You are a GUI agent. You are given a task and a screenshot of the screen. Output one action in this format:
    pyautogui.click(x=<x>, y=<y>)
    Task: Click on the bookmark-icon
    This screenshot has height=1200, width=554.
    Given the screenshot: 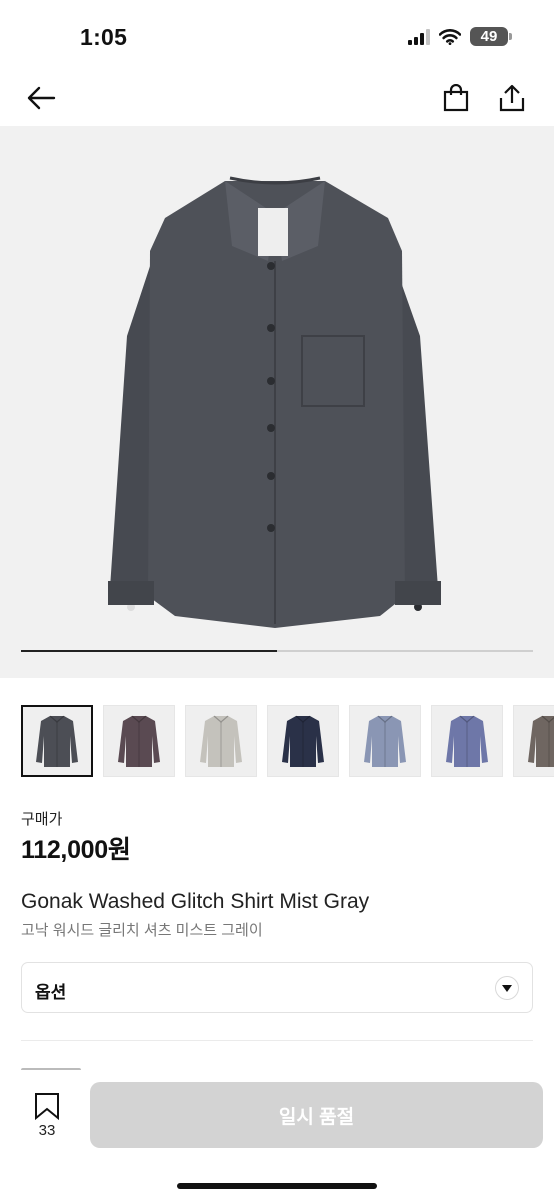 What is the action you would take?
    pyautogui.click(x=47, y=1106)
    